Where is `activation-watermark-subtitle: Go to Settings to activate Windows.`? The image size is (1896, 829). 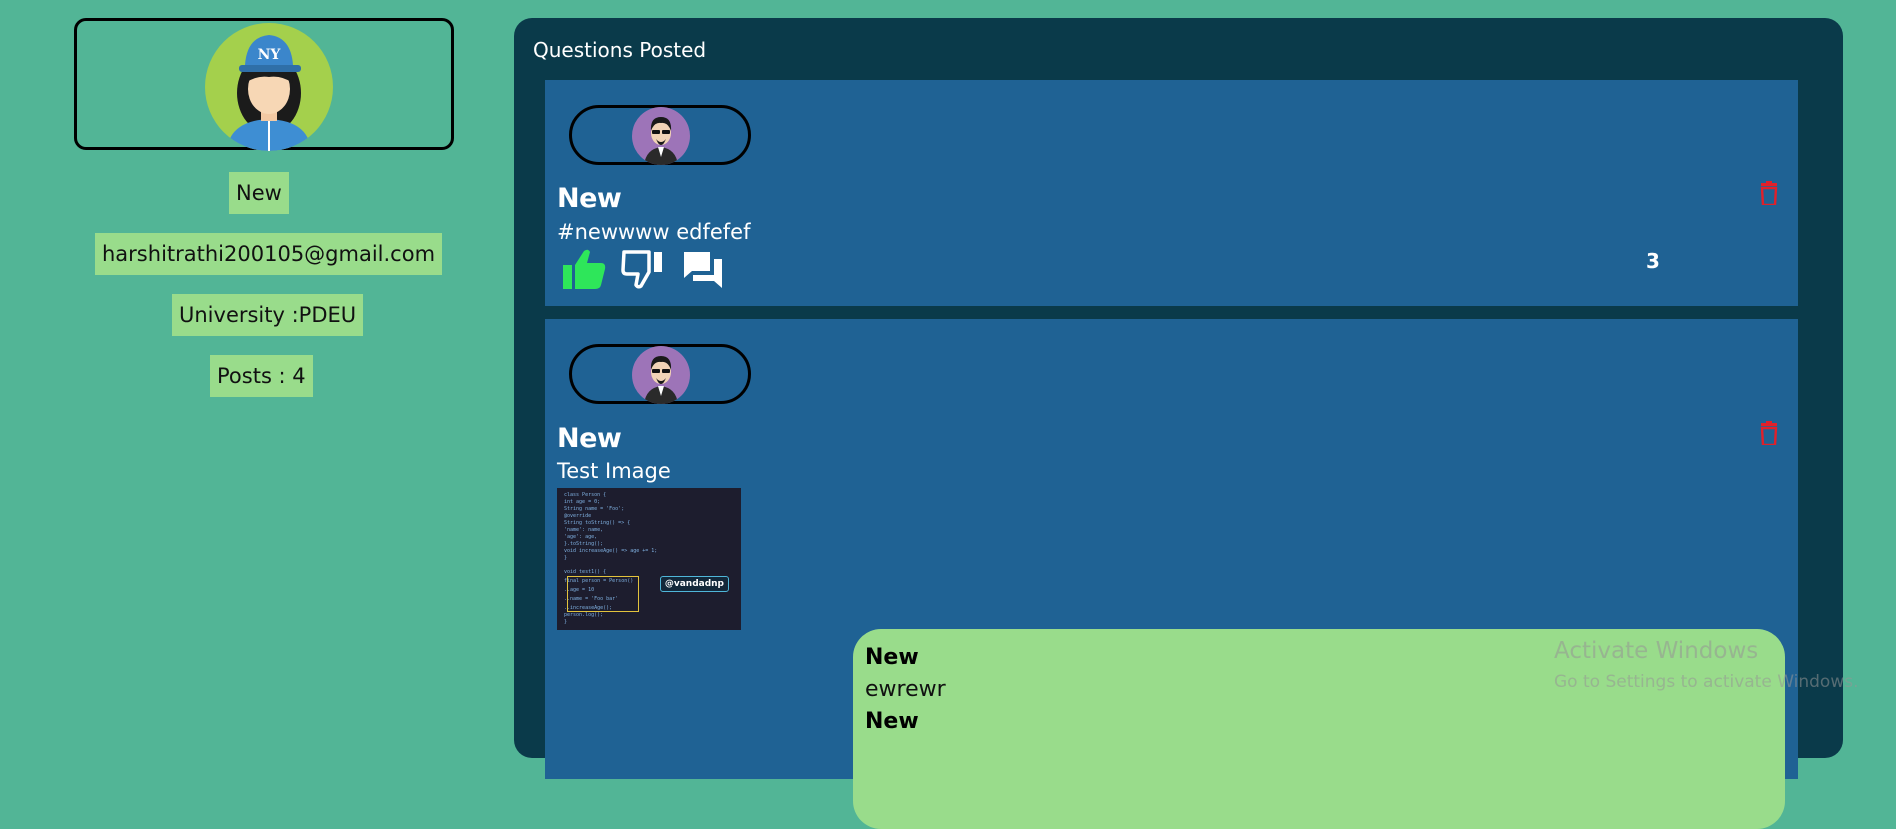
activation-watermark-subtitle: Go to Settings to activate Windows. is located at coordinates (1706, 682).